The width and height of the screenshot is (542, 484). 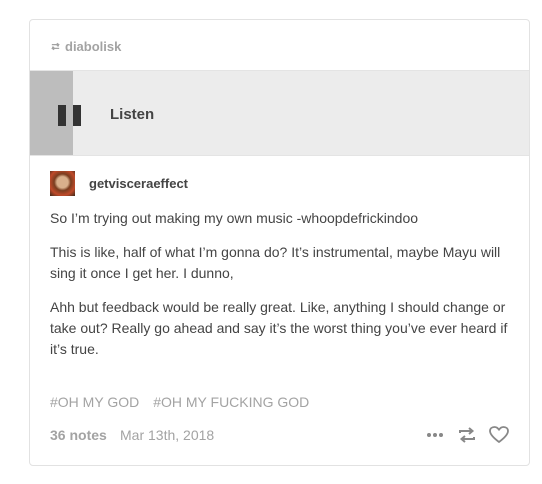 I want to click on notes-count-link: 36 notes, so click(x=78, y=435).